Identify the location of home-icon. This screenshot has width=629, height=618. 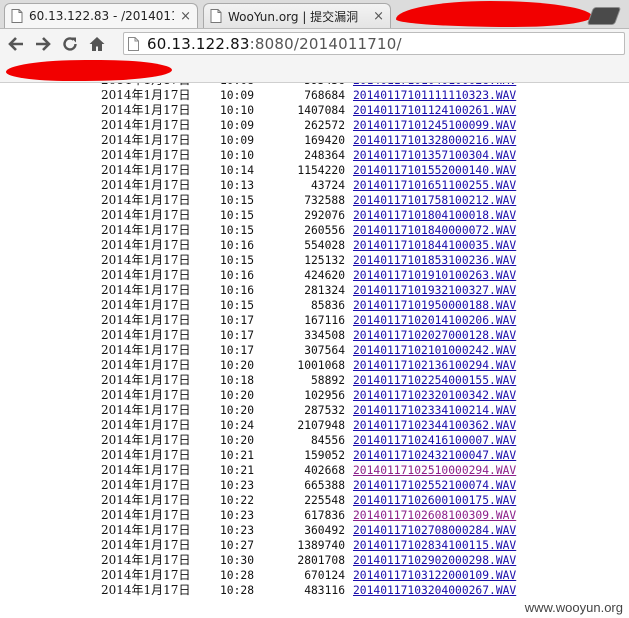
(97, 43).